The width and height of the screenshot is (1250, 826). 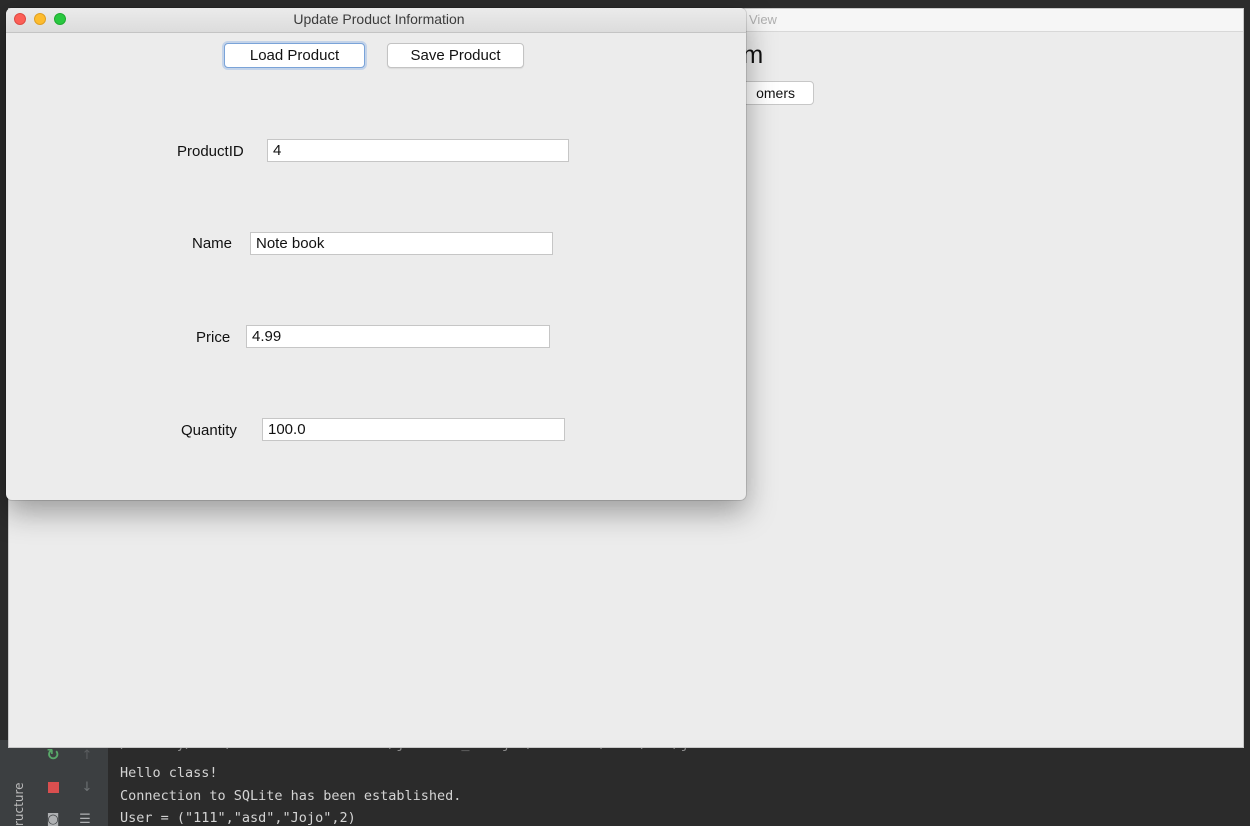 What do you see at coordinates (294, 55) in the screenshot?
I see `load-product-button: Load Product` at bounding box center [294, 55].